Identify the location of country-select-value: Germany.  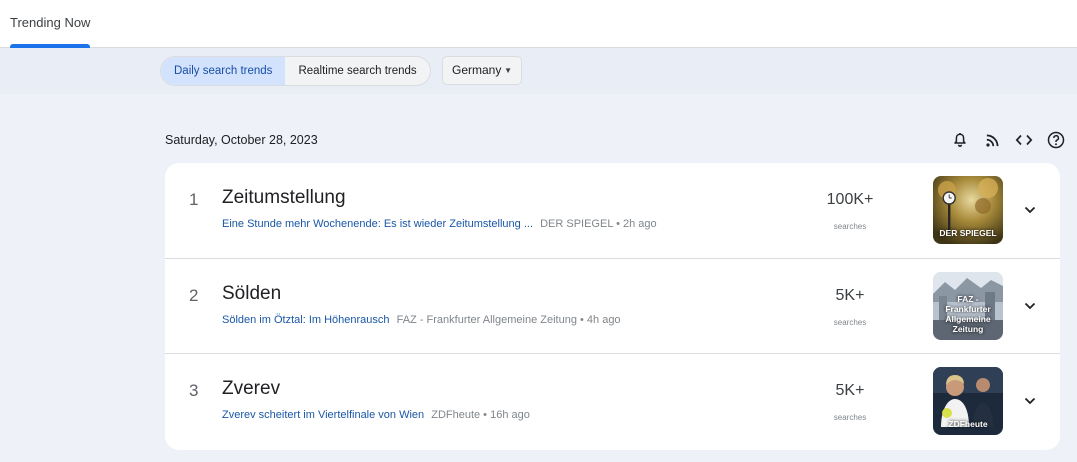
(477, 70).